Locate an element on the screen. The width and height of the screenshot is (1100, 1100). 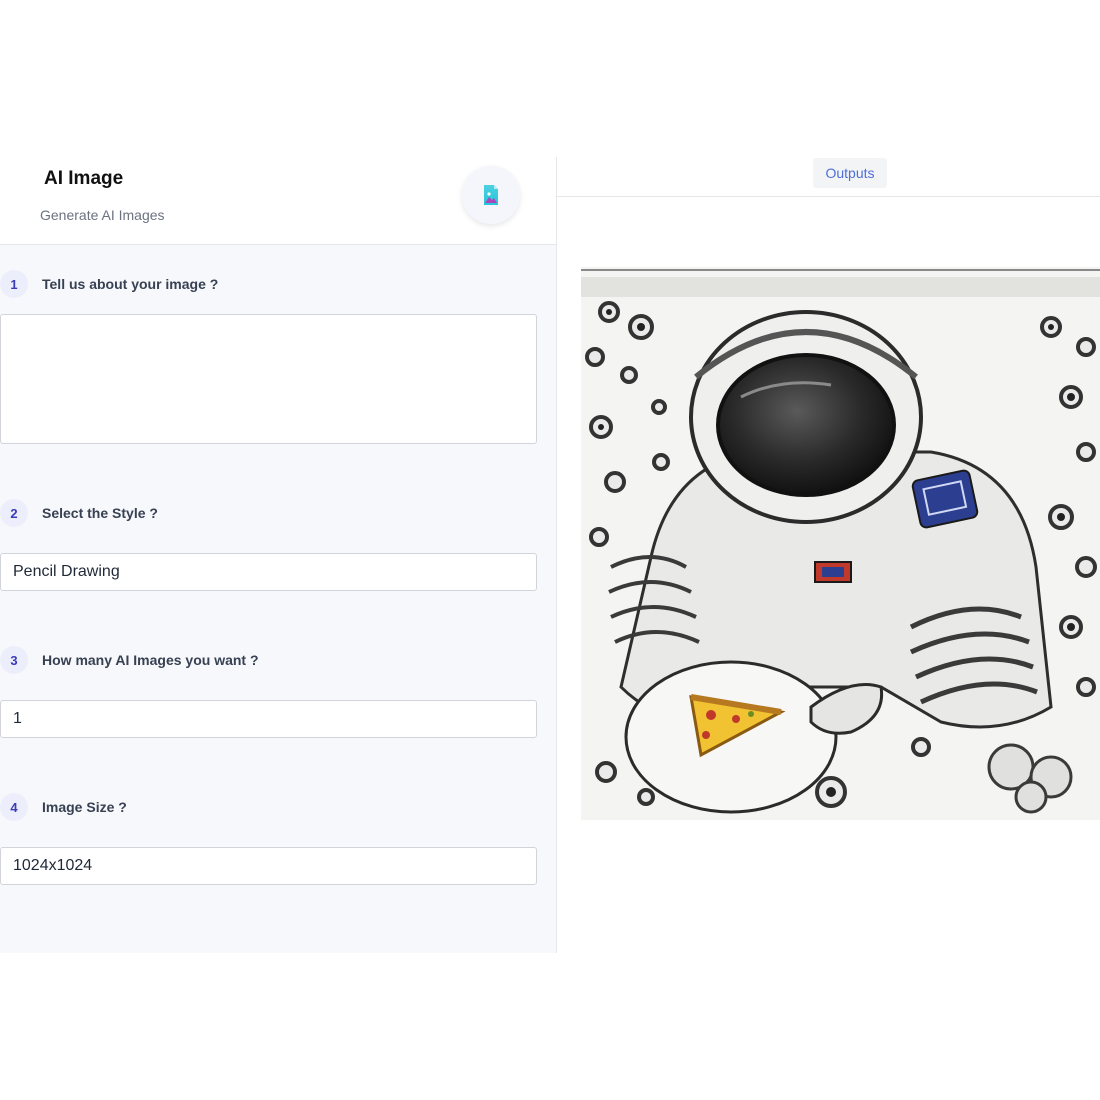
output-header: Outputs is located at coordinates (828, 177).